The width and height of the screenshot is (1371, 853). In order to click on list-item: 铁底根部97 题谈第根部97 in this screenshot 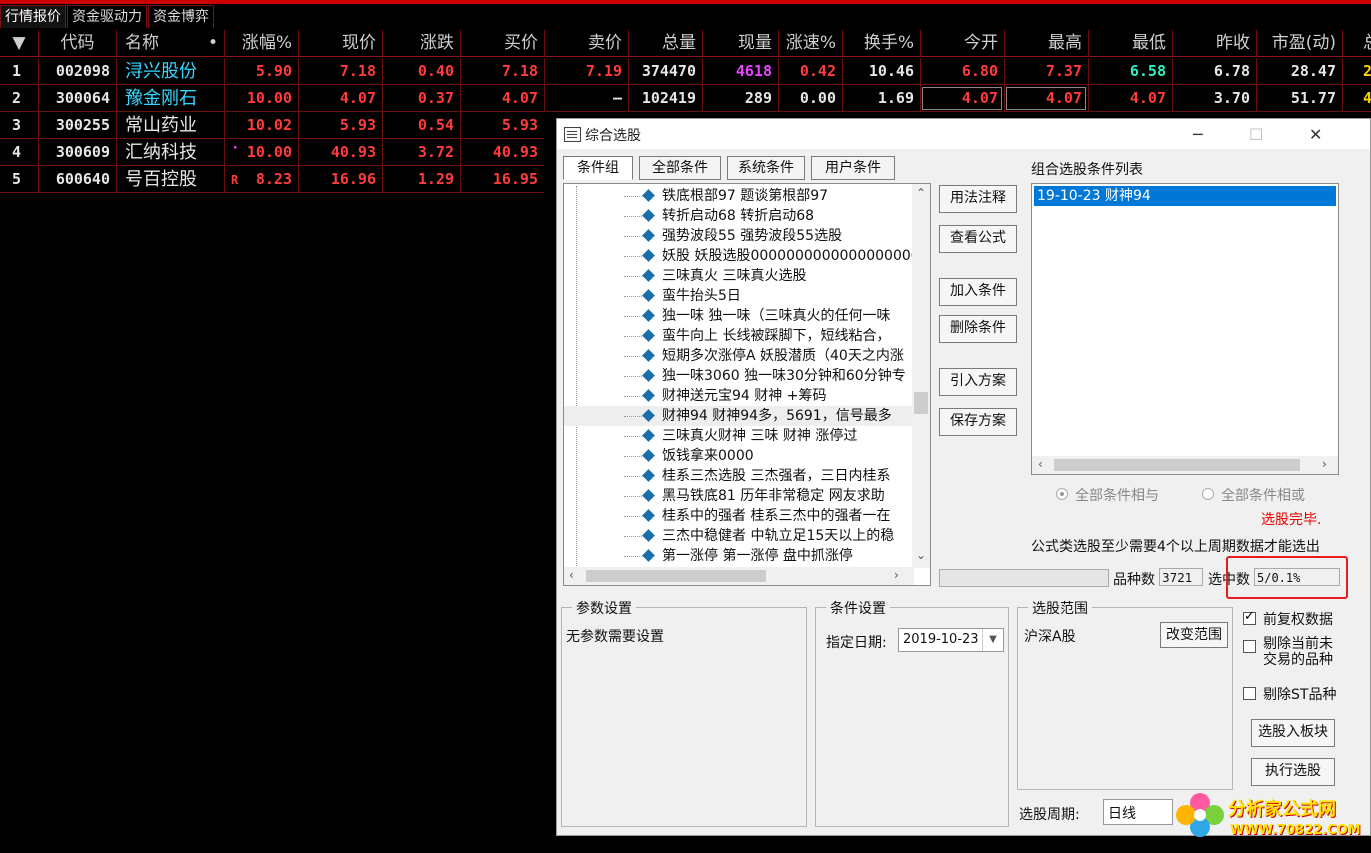, I will do `click(738, 196)`.